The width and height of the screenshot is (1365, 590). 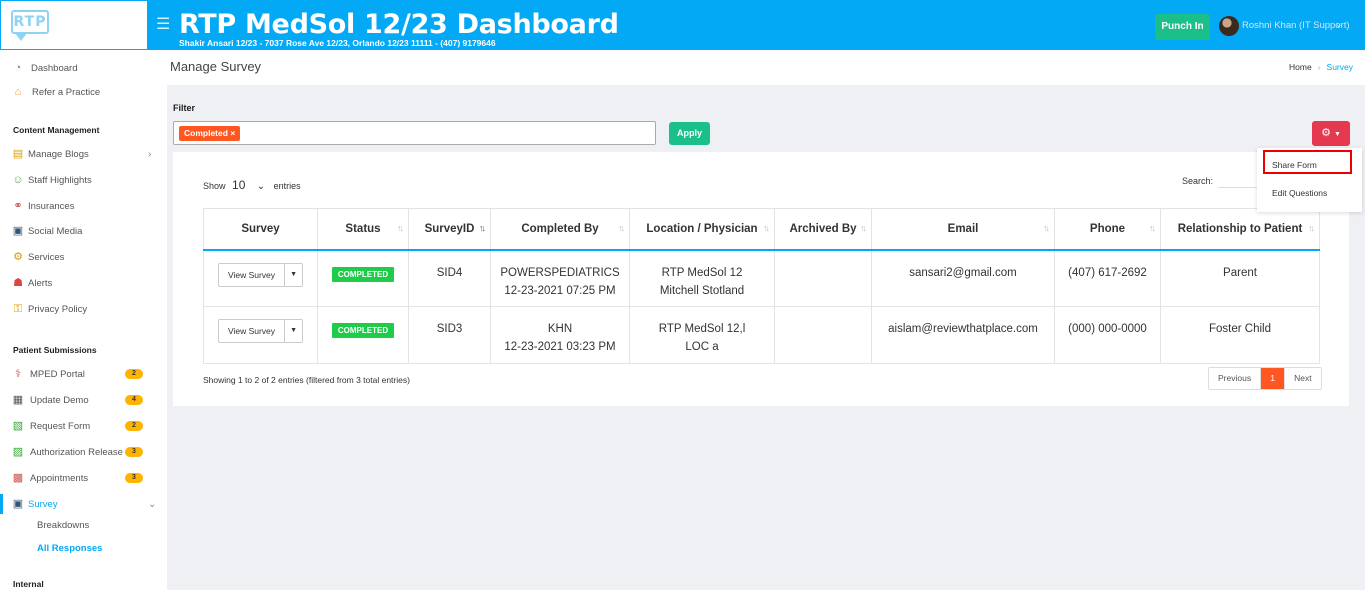 I want to click on logo: RTP, so click(x=30, y=22).